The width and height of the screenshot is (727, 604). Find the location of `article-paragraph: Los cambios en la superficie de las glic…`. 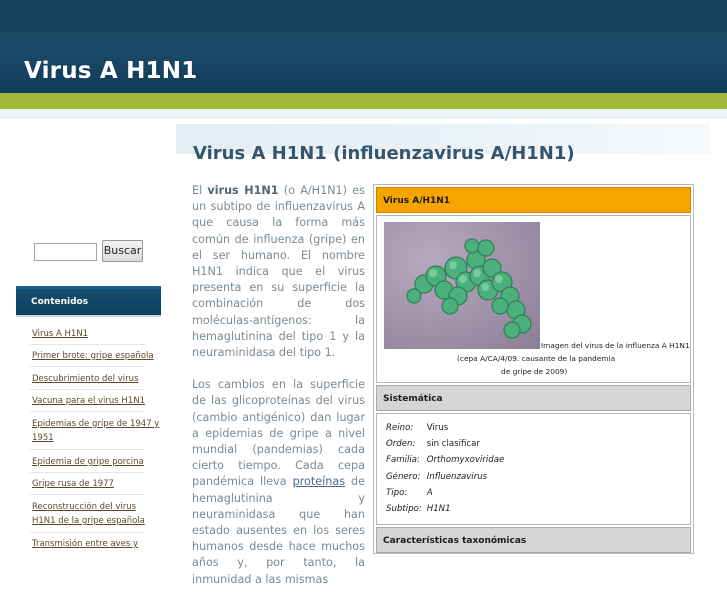

article-paragraph: Los cambios en la superficie de las glic… is located at coordinates (278, 482).